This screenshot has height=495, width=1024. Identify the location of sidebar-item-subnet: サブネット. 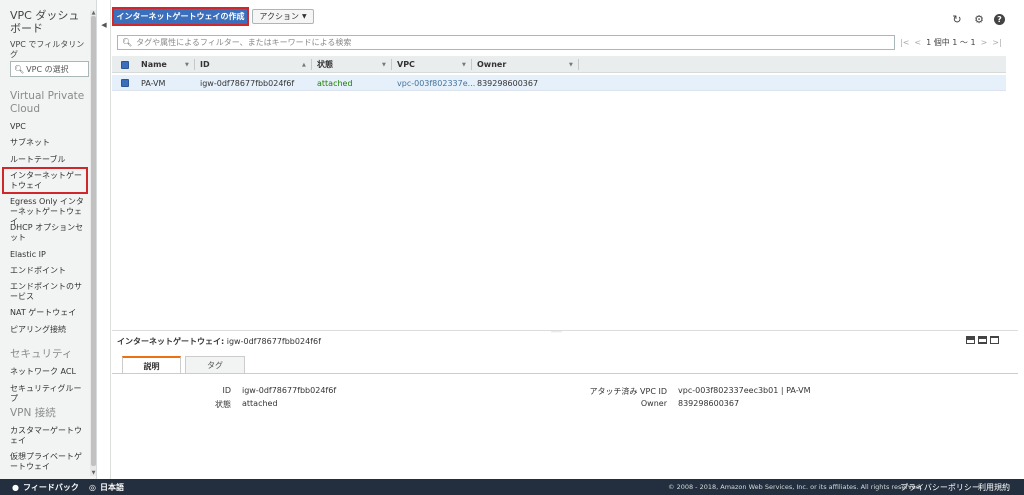
(49, 143).